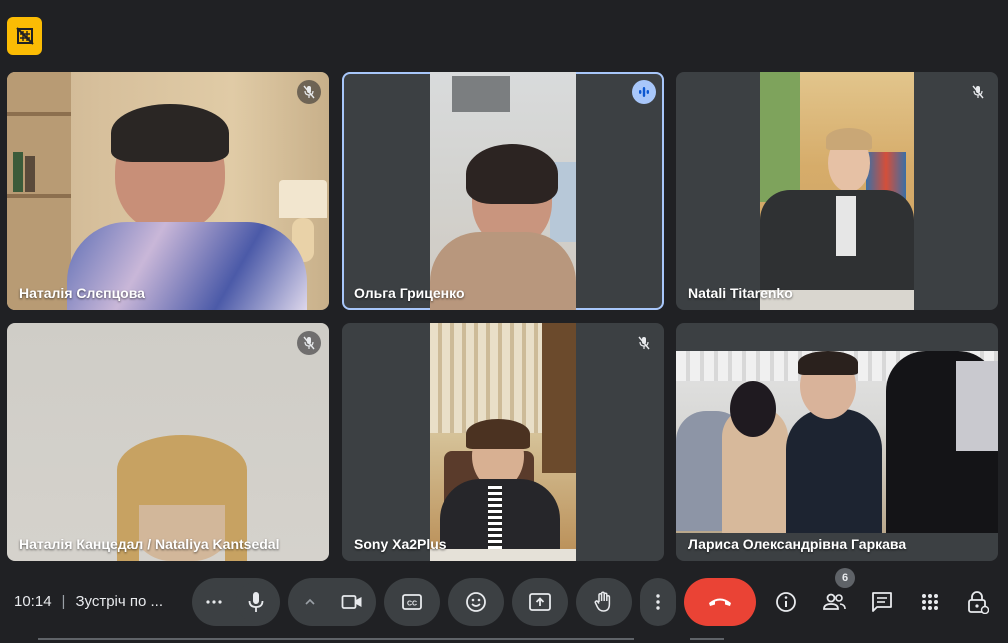  I want to click on participant-tile: Лариса Олександрівна Гаркава, so click(837, 442).